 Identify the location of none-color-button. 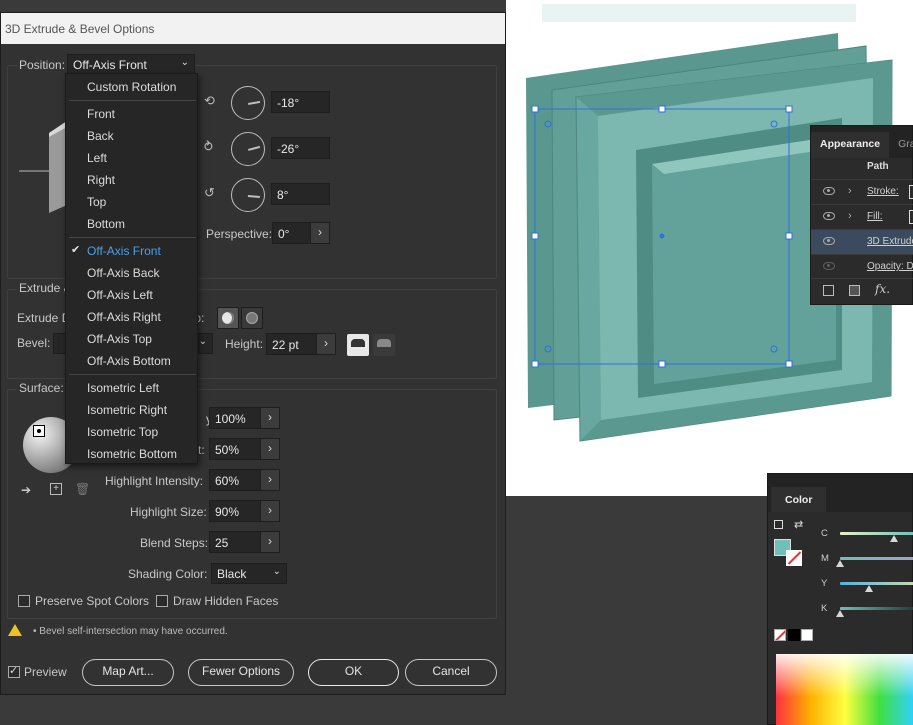
(780, 635).